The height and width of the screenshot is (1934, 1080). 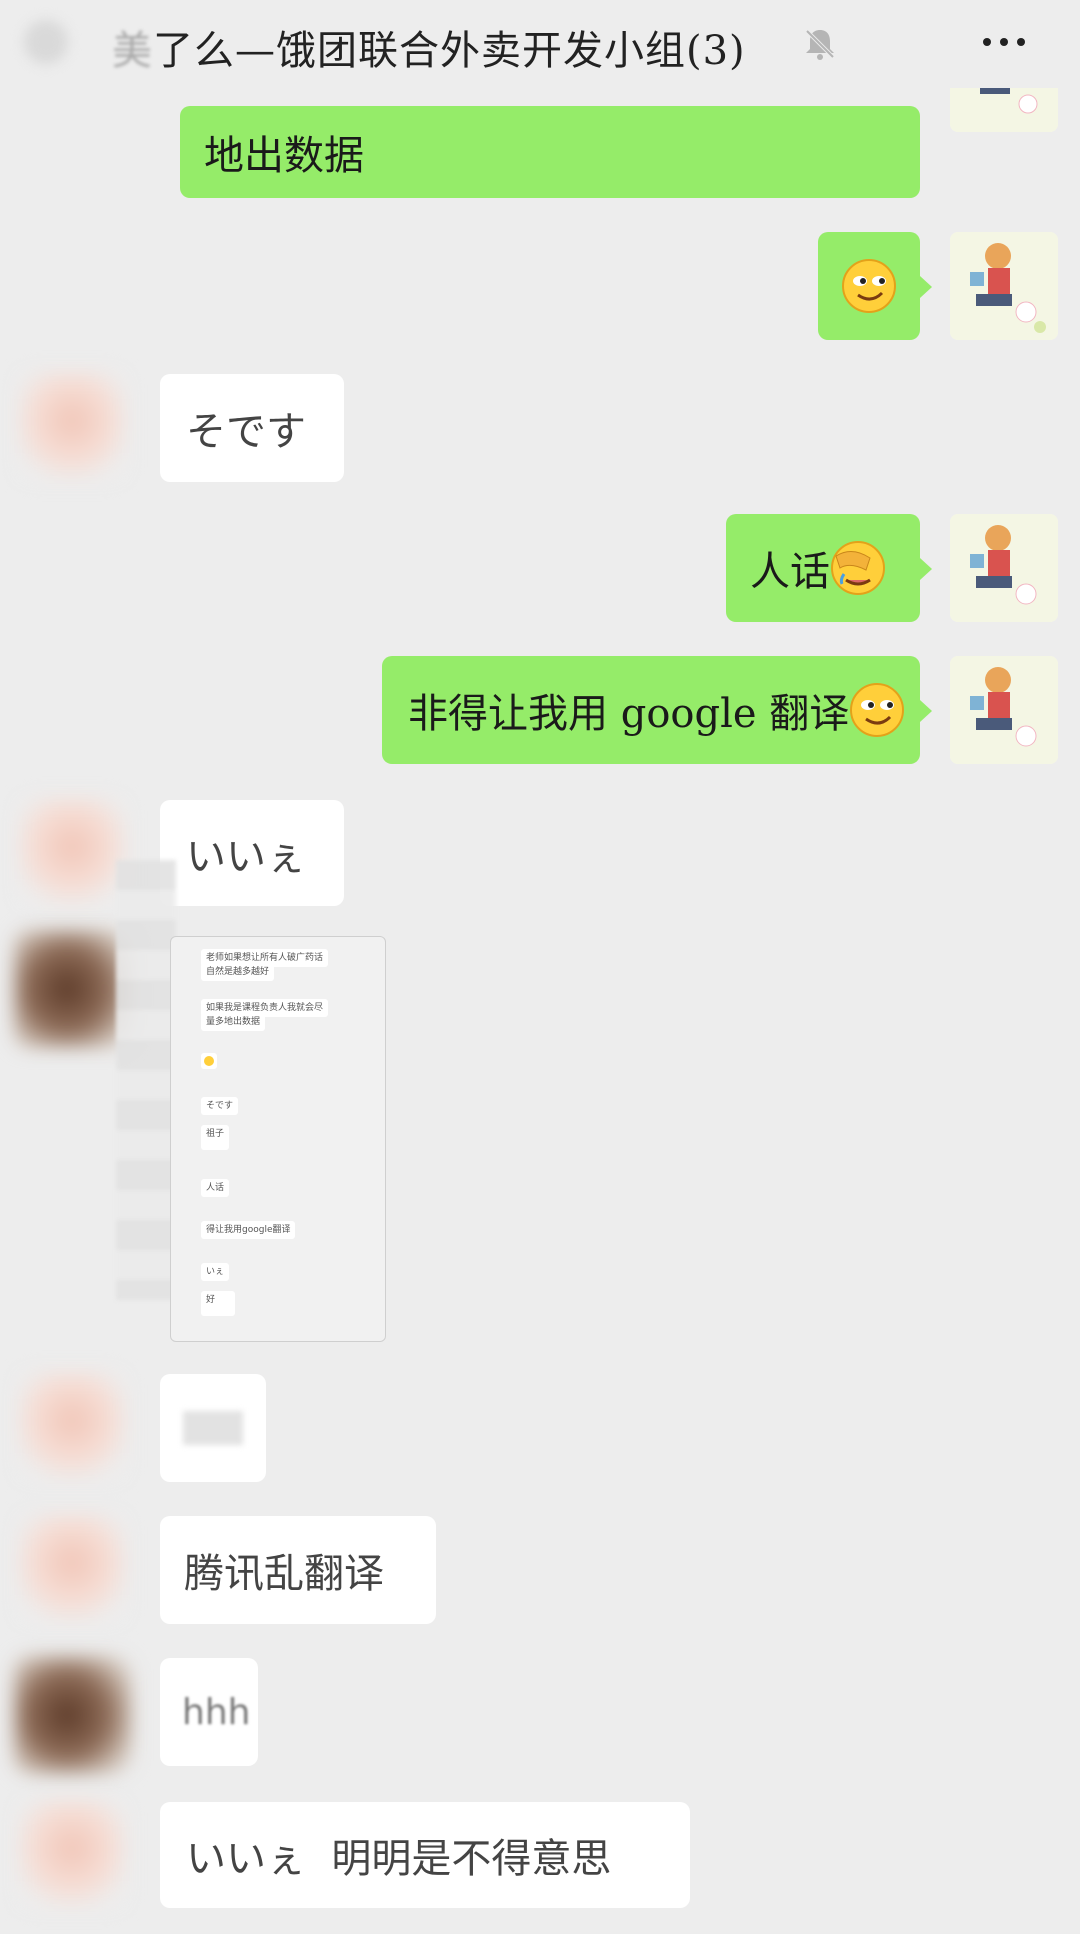 I want to click on back-button, so click(x=46, y=42).